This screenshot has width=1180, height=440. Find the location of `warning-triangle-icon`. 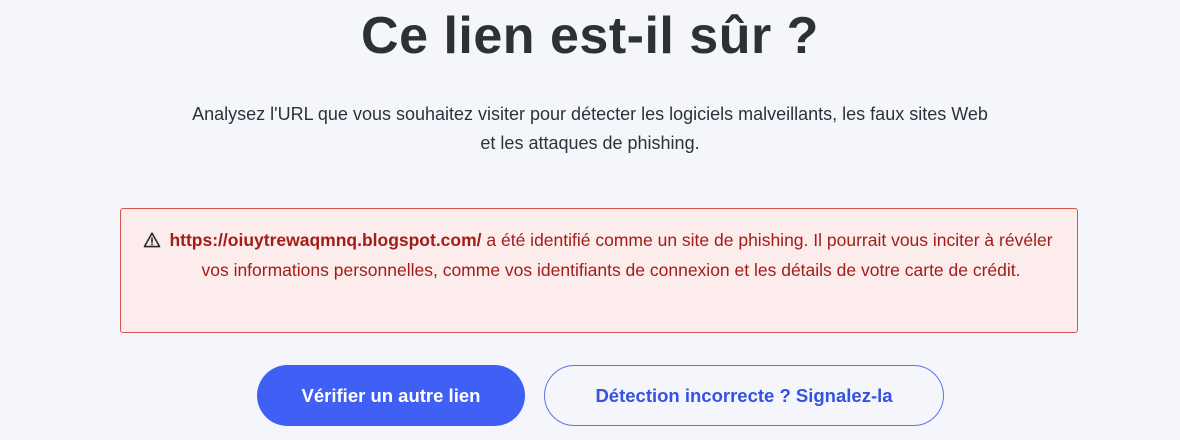

warning-triangle-icon is located at coordinates (152, 240).